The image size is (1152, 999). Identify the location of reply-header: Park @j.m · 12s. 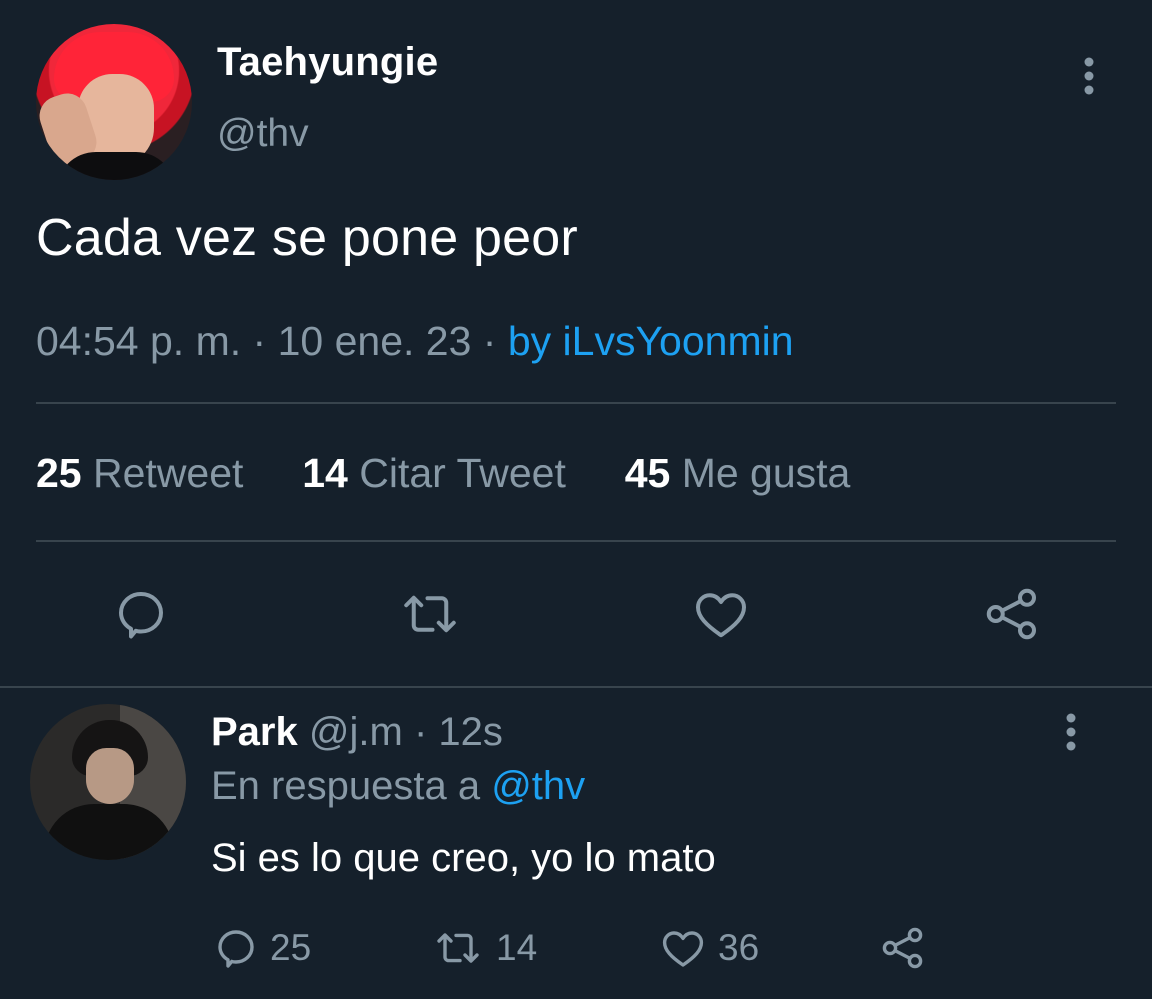
(357, 732).